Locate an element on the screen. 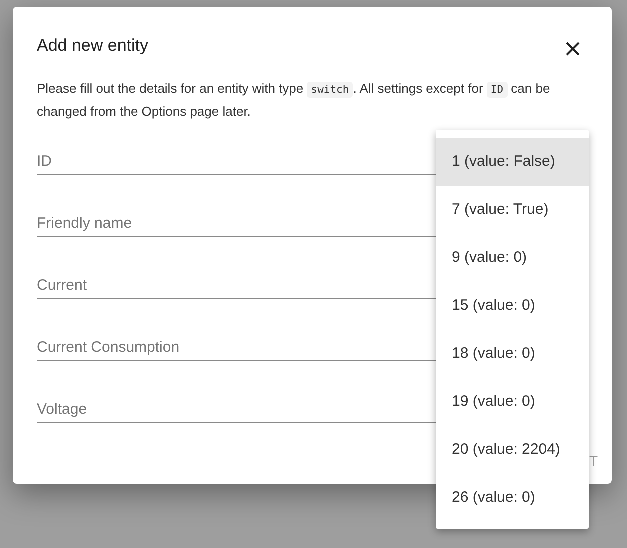 This screenshot has height=548, width=627. dialog-description: Please fill out the details for an entity with type switch . All settings except for ID can be changed from the Options page later. is located at coordinates (294, 100).